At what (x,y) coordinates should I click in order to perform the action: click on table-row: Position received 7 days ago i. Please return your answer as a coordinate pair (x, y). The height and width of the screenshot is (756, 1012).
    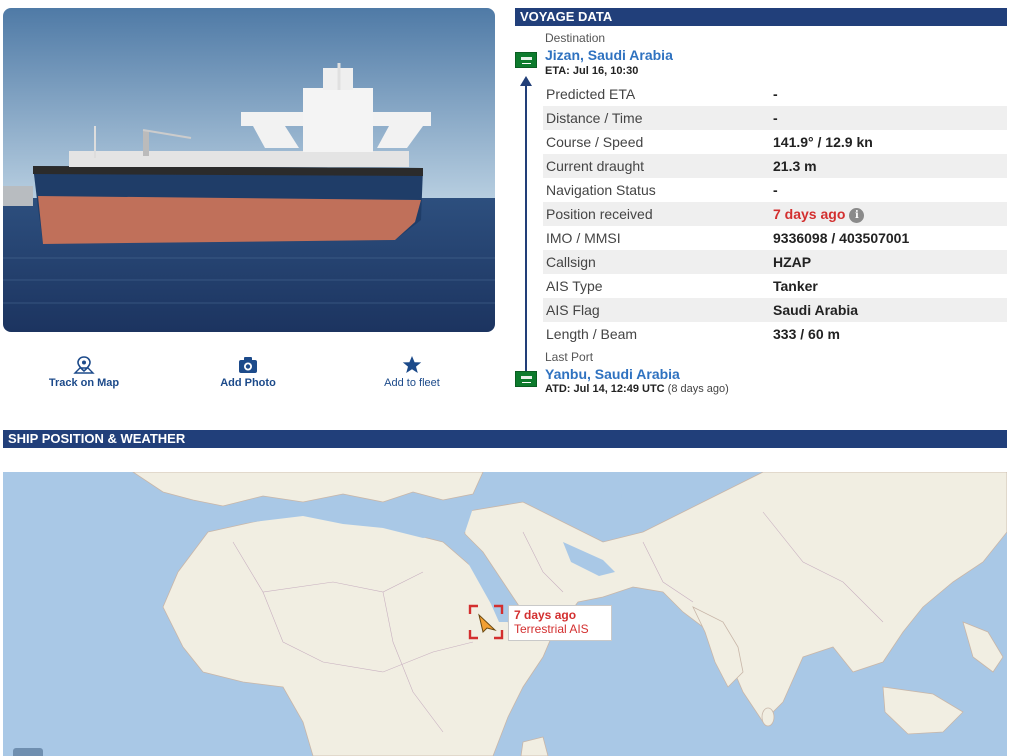
    Looking at the image, I should click on (775, 214).